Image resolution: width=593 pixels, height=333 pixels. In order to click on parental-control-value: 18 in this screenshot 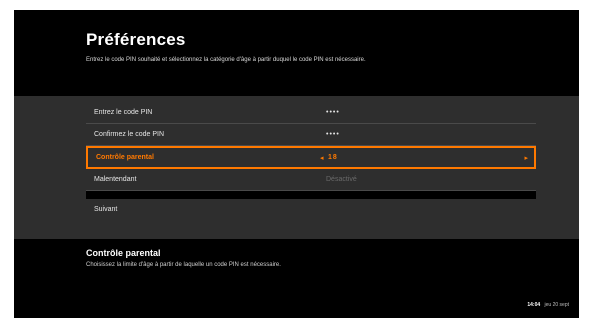, I will do `click(333, 157)`.